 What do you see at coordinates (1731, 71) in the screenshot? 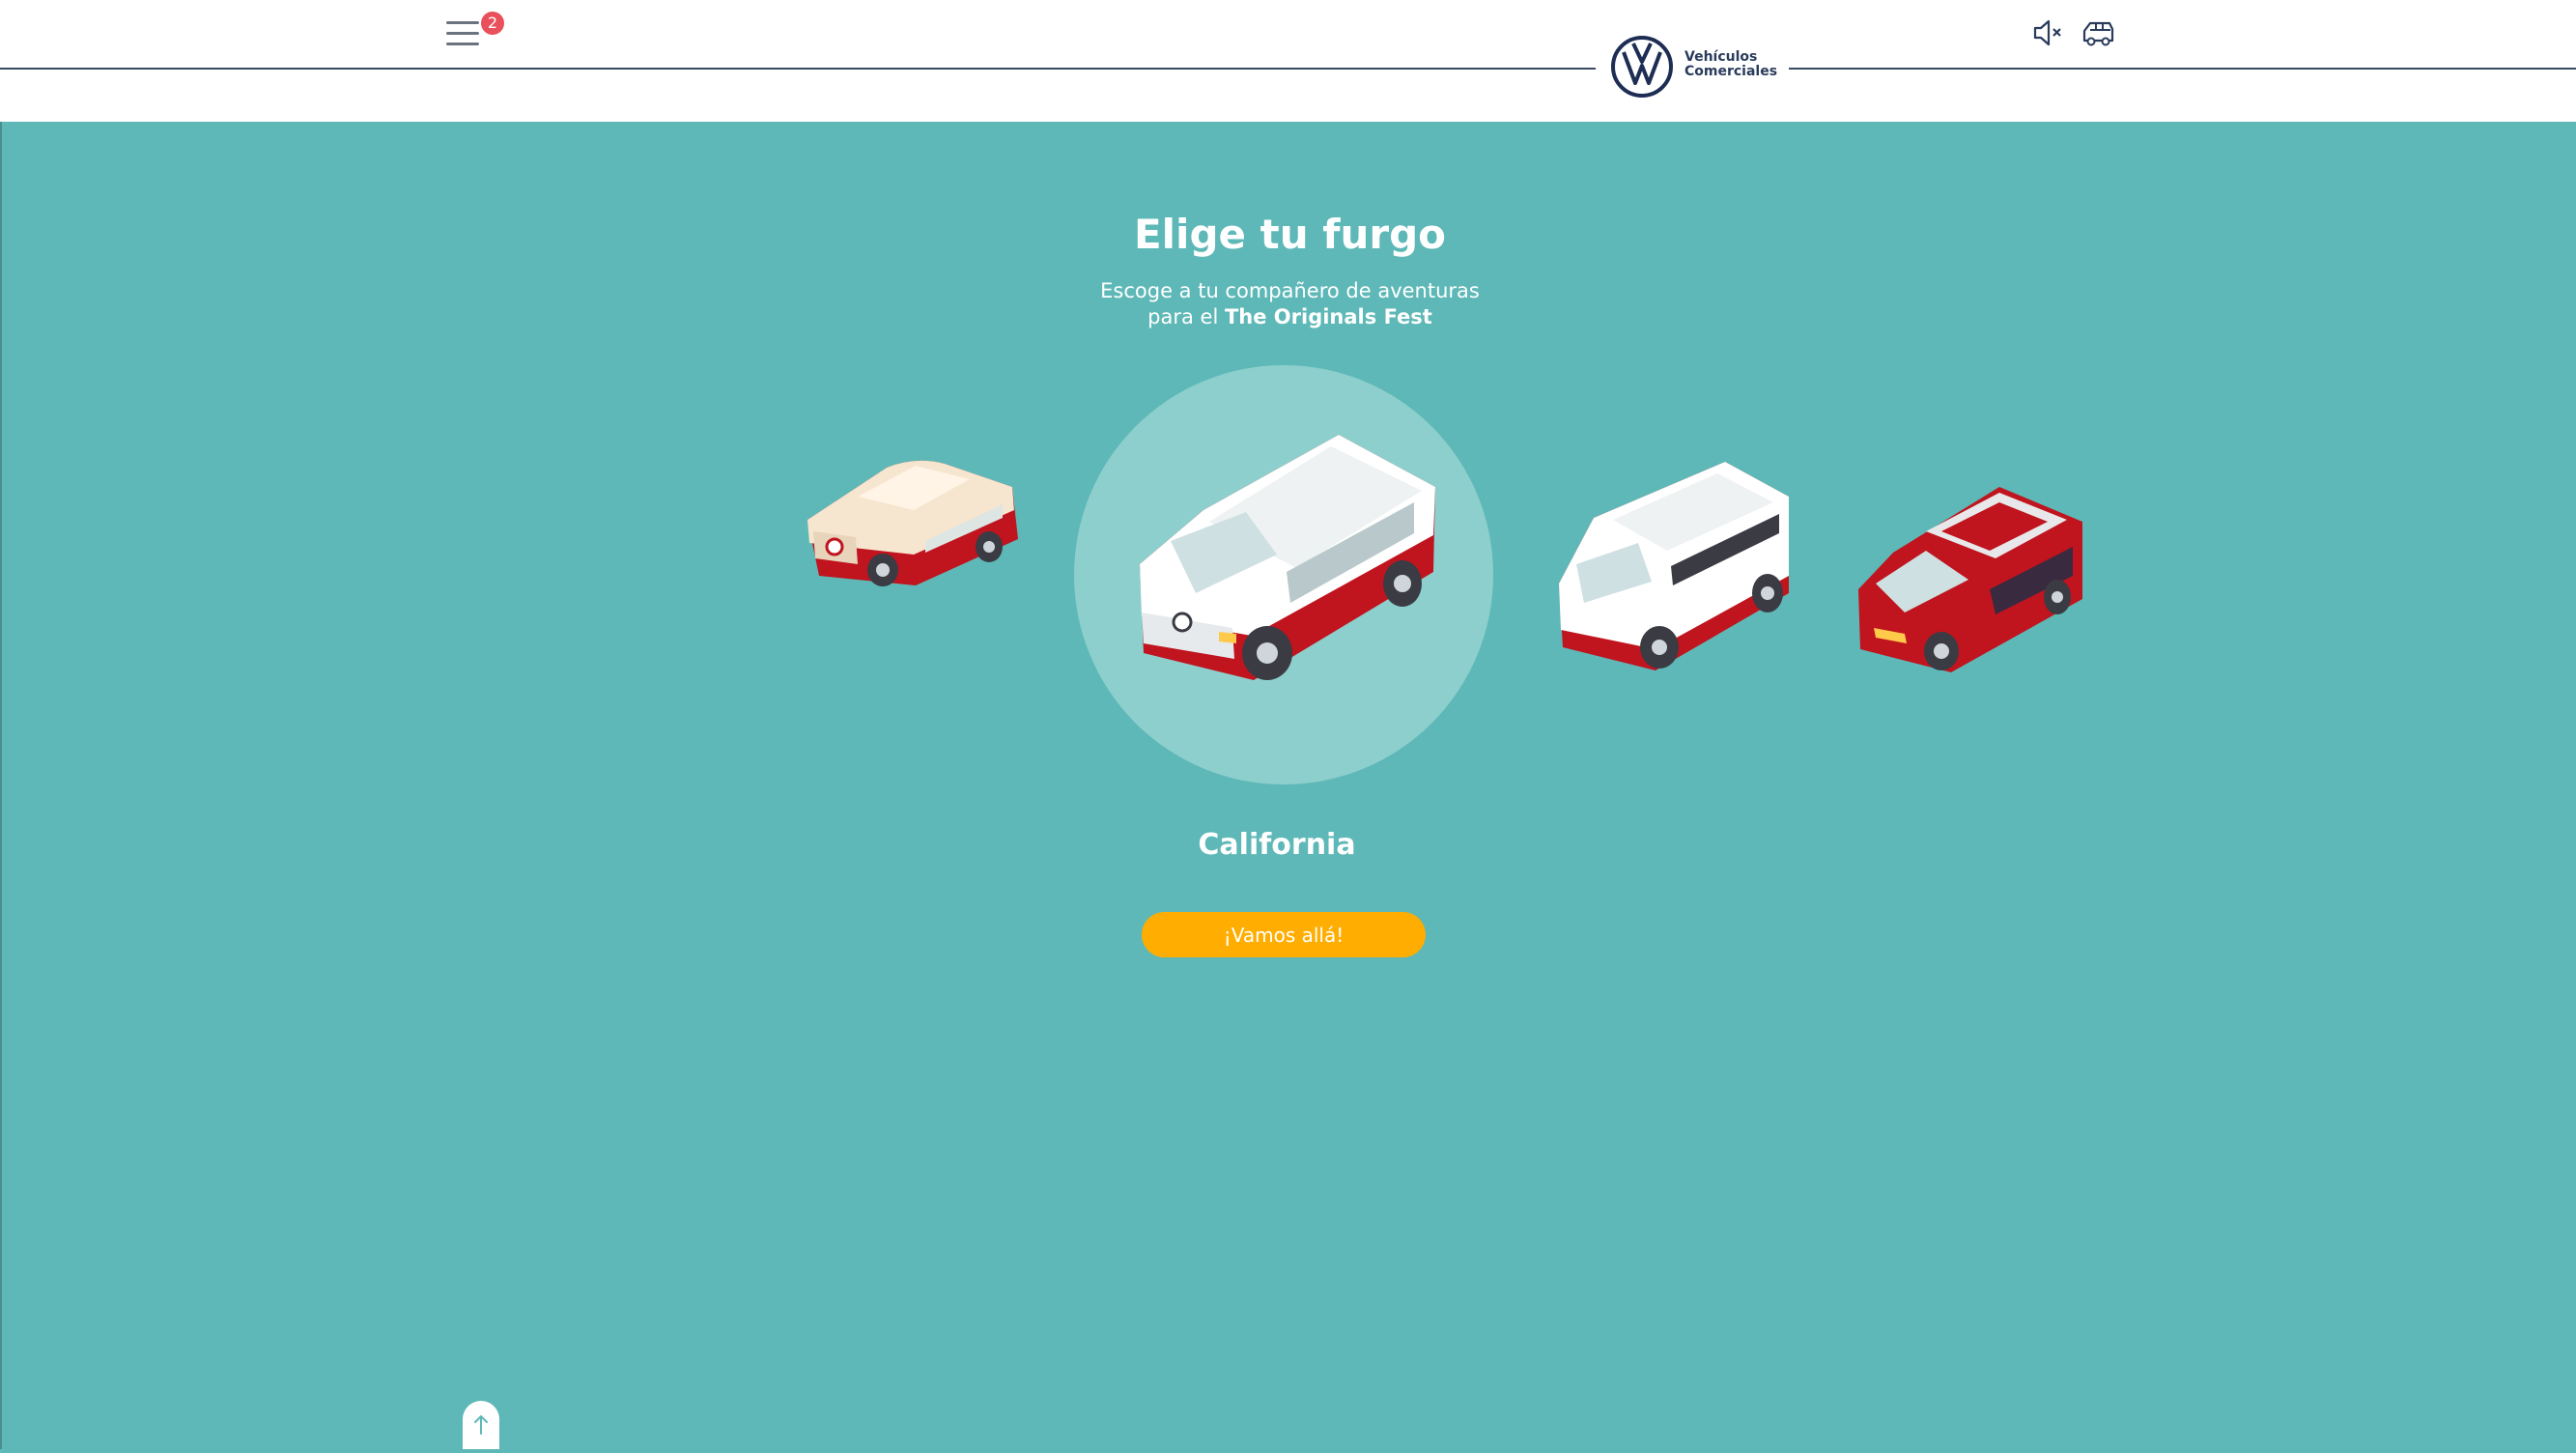
I see `brand-line2: Comerciales` at bounding box center [1731, 71].